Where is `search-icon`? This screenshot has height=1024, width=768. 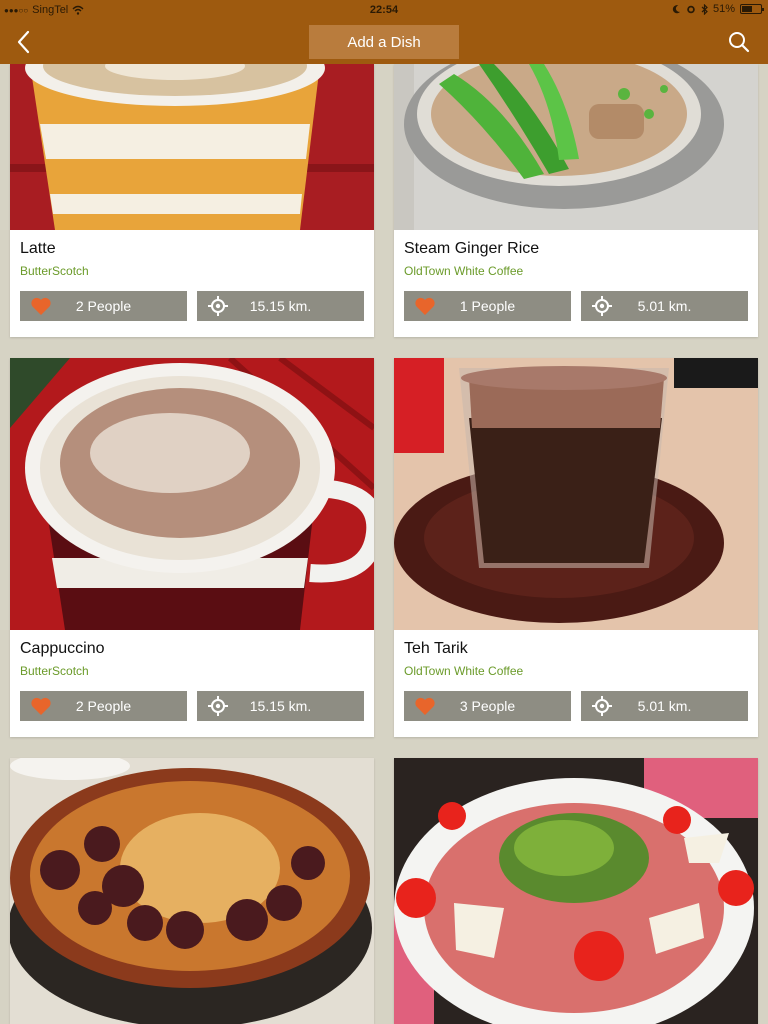 search-icon is located at coordinates (739, 42).